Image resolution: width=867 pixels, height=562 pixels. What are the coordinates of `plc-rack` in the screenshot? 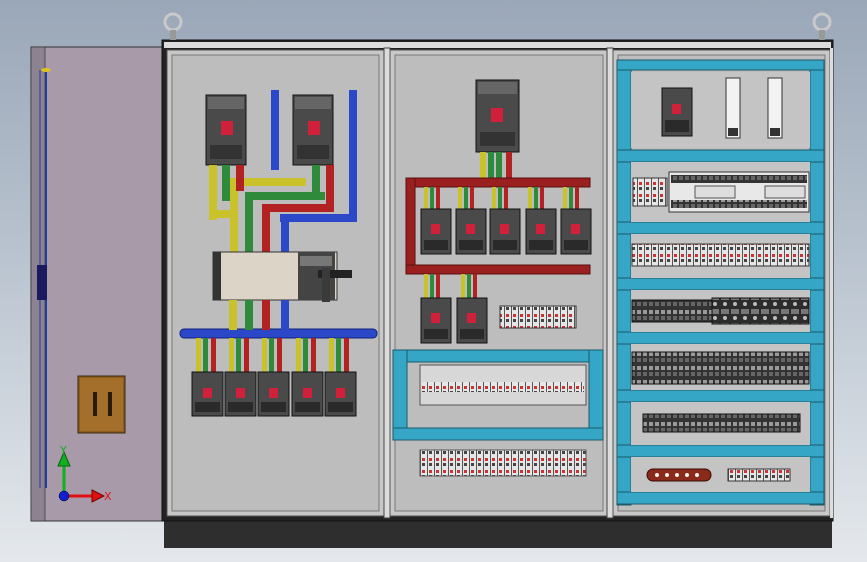 It's located at (721, 192).